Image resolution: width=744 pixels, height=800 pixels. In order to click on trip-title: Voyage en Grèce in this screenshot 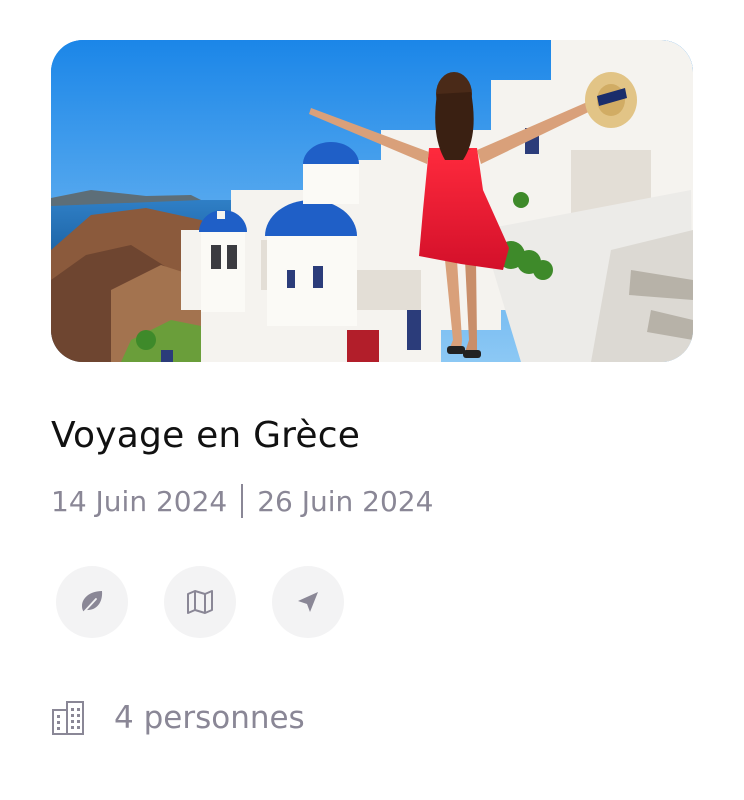, I will do `click(206, 435)`.